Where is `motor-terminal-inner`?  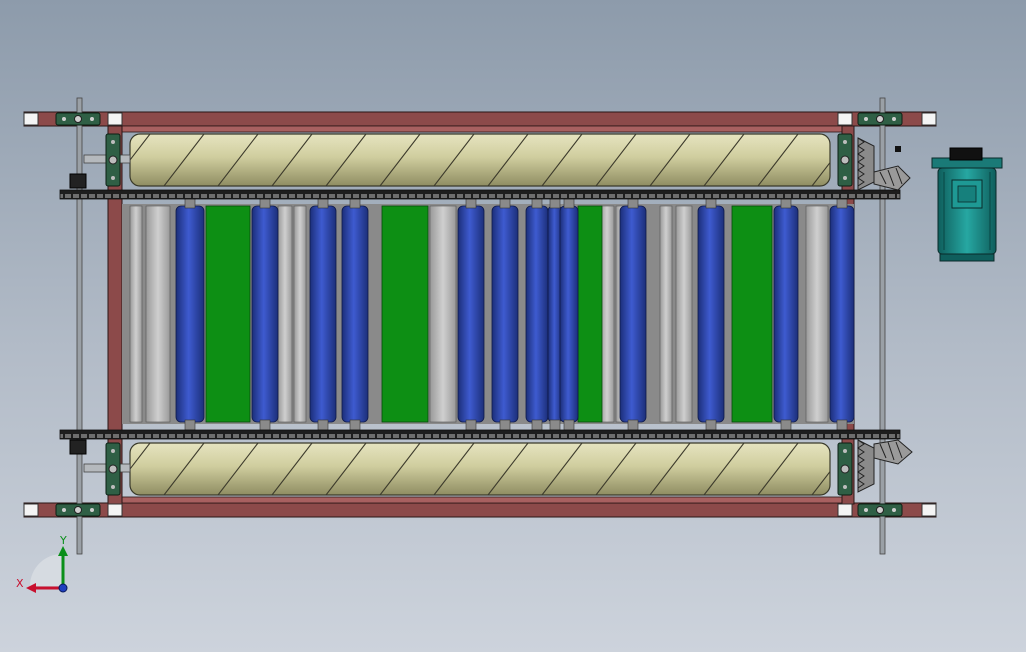
motor-terminal-inner is located at coordinates (967, 194).